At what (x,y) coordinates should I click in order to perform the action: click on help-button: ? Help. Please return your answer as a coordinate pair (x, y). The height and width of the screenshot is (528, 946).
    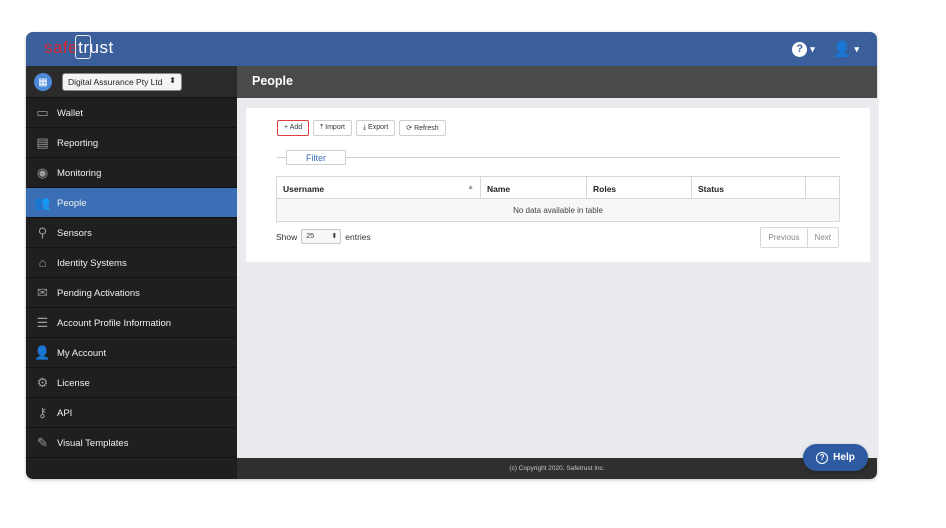
    Looking at the image, I should click on (835, 457).